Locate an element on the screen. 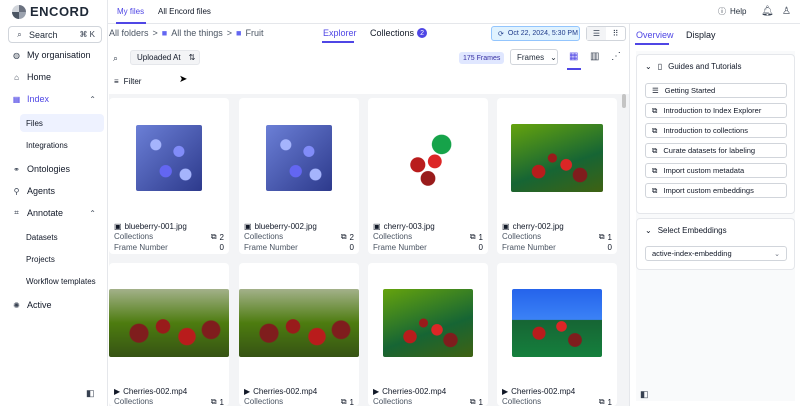 This screenshot has height=406, width=800. sidebar-item-agents: ⚲ Agents is located at coordinates (55, 191).